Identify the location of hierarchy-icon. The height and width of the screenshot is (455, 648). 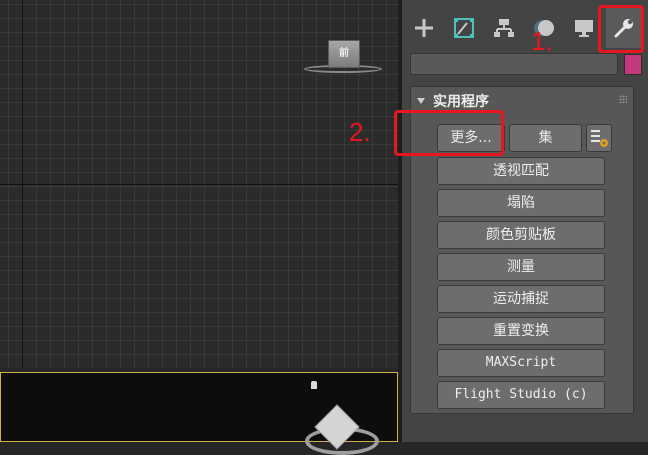
(504, 28).